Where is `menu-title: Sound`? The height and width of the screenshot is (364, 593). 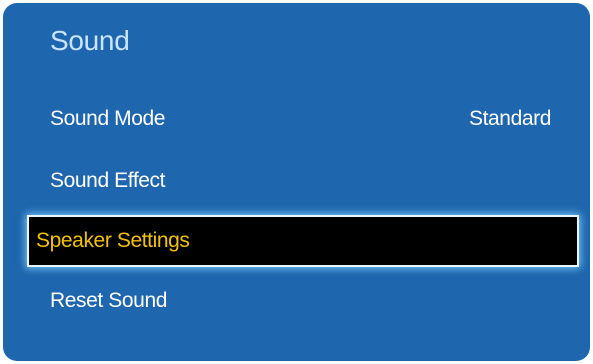
menu-title: Sound is located at coordinates (90, 40).